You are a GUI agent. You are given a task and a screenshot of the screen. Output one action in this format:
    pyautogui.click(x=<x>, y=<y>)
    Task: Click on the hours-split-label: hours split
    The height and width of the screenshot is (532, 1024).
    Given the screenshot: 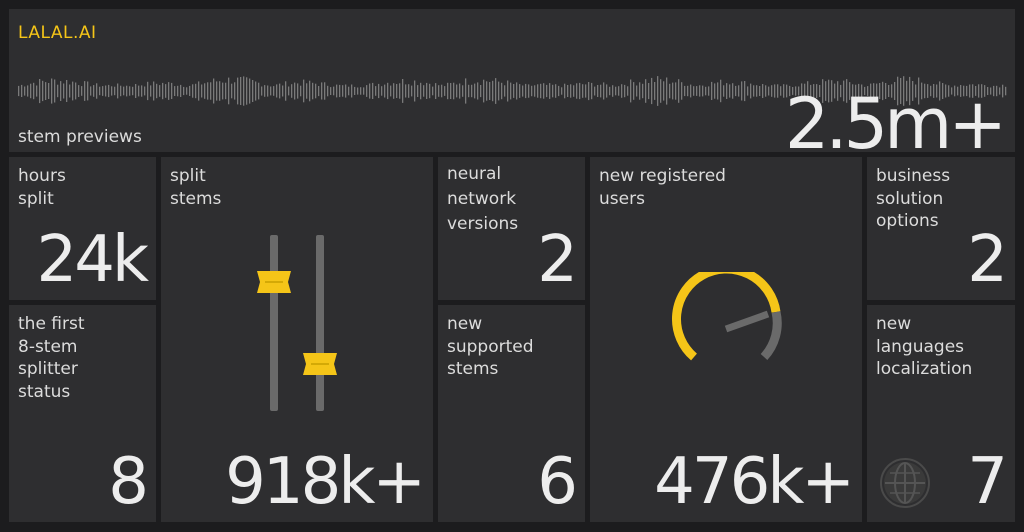 What is the action you would take?
    pyautogui.click(x=42, y=187)
    